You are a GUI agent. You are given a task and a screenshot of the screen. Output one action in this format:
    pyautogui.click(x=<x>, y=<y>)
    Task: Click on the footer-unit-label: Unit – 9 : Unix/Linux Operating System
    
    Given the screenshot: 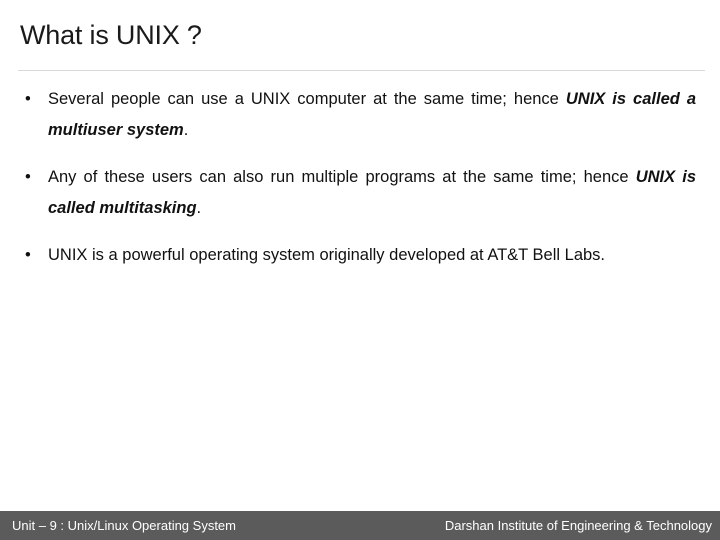 What is the action you would take?
    pyautogui.click(x=124, y=525)
    